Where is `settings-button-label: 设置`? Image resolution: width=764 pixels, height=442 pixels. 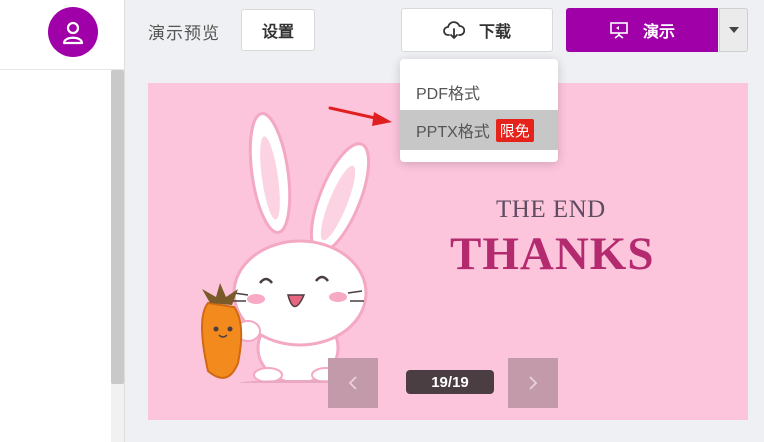 settings-button-label: 设置 is located at coordinates (277, 32).